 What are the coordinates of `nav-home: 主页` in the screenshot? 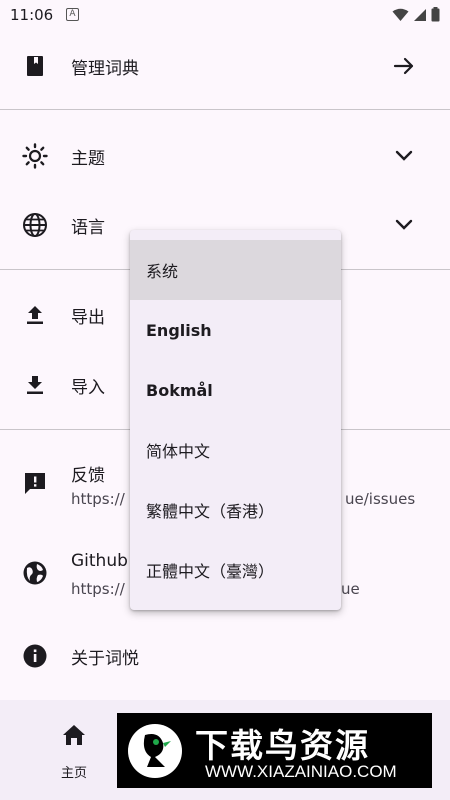 It's located at (74, 752).